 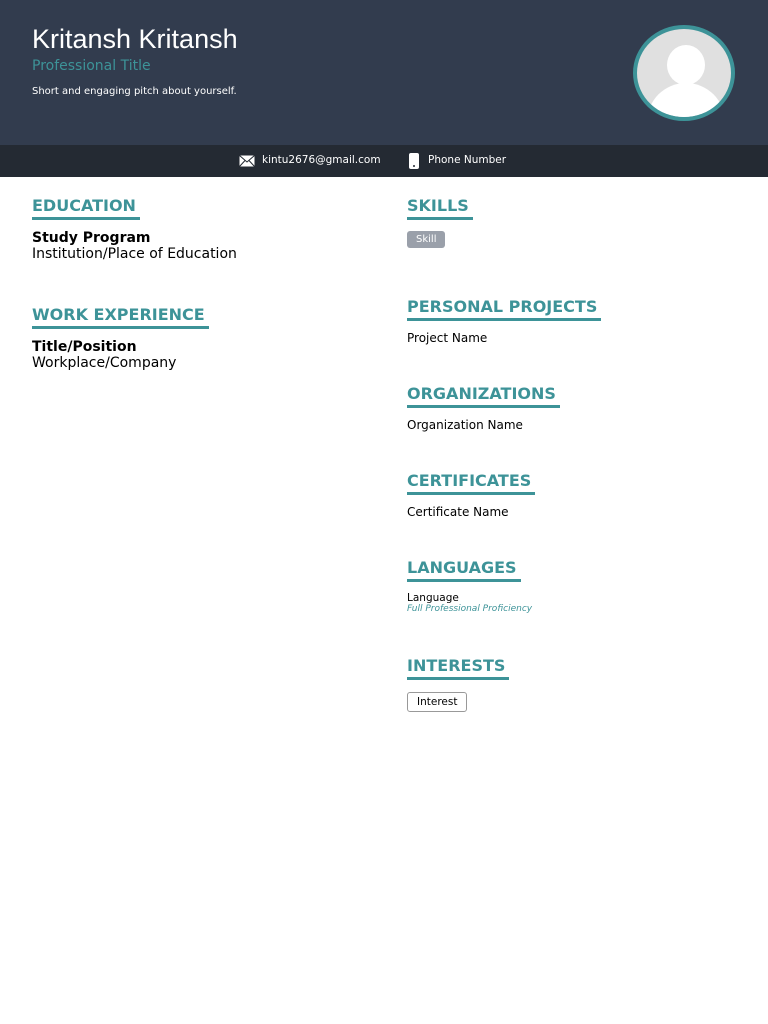 What do you see at coordinates (135, 39) in the screenshot?
I see `person-name: Kritansh Kritansh` at bounding box center [135, 39].